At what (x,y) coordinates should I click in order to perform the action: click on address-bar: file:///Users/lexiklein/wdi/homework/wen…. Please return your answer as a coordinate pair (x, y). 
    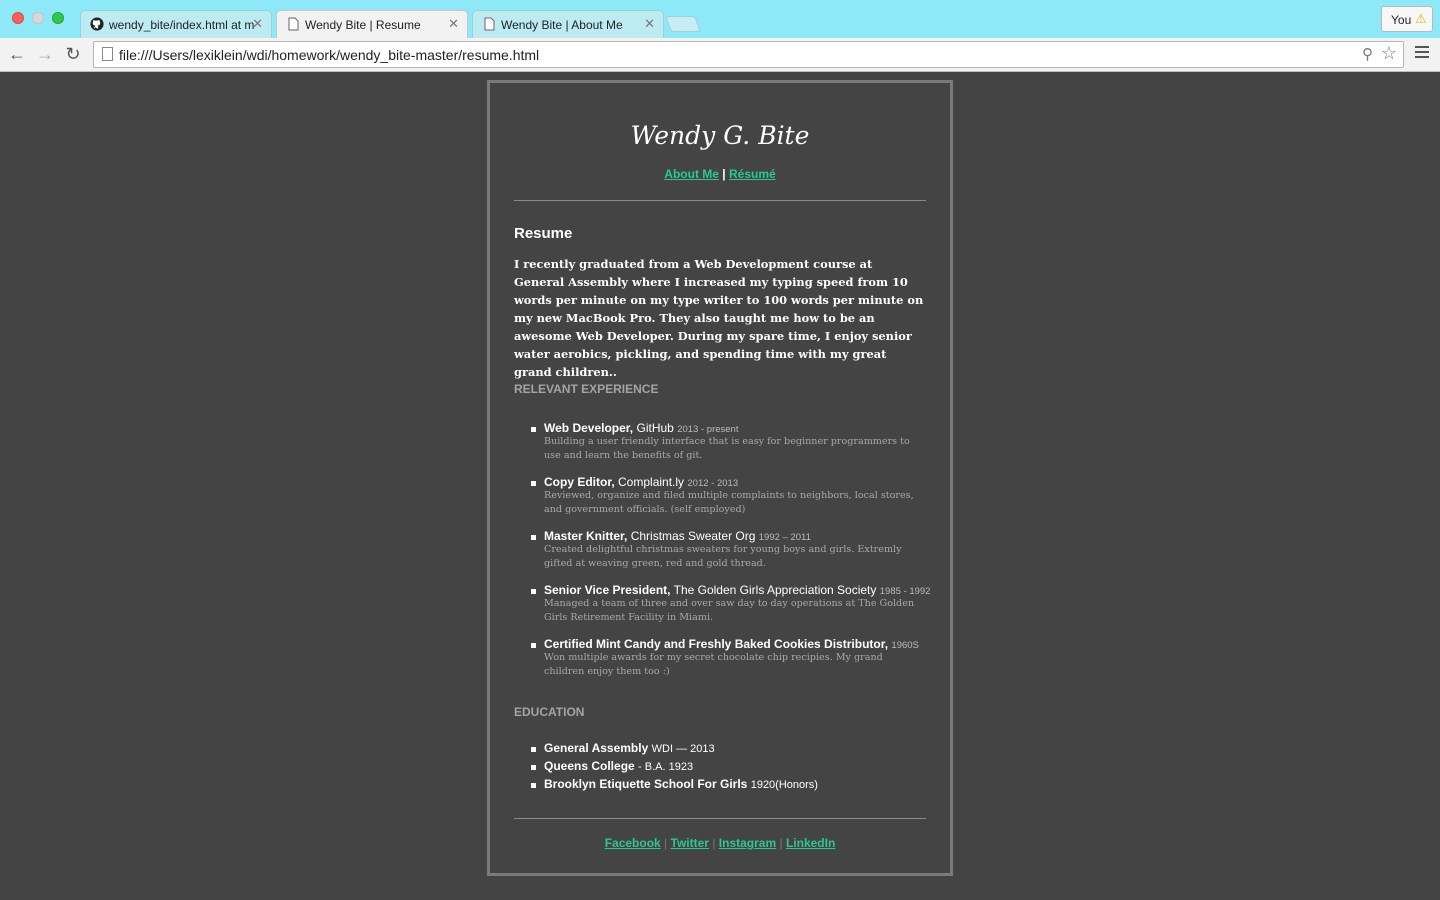
    Looking at the image, I should click on (748, 54).